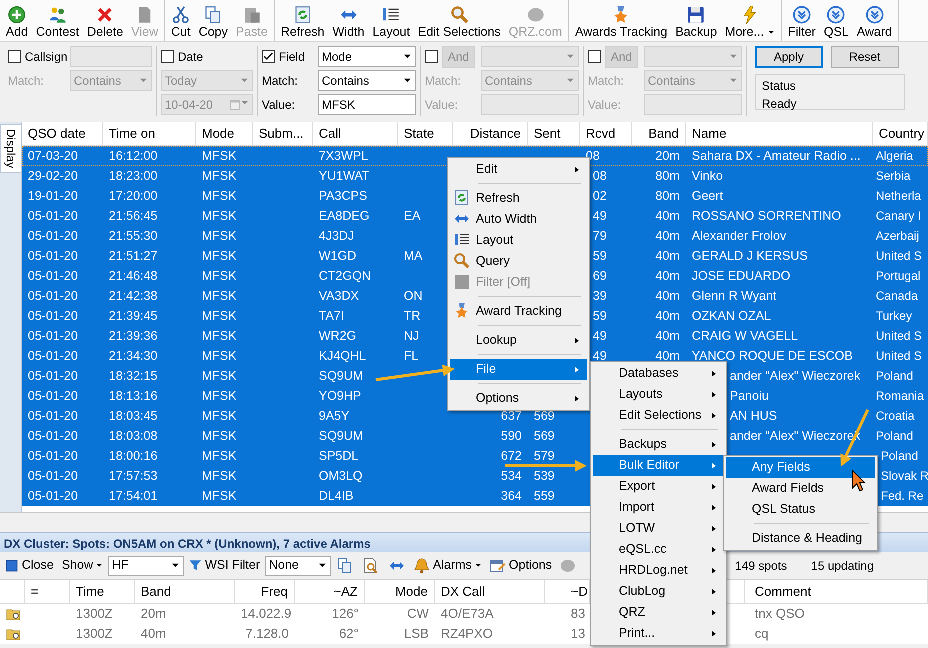  I want to click on table-cell-text: CRAIG W VAGELL, so click(745, 336).